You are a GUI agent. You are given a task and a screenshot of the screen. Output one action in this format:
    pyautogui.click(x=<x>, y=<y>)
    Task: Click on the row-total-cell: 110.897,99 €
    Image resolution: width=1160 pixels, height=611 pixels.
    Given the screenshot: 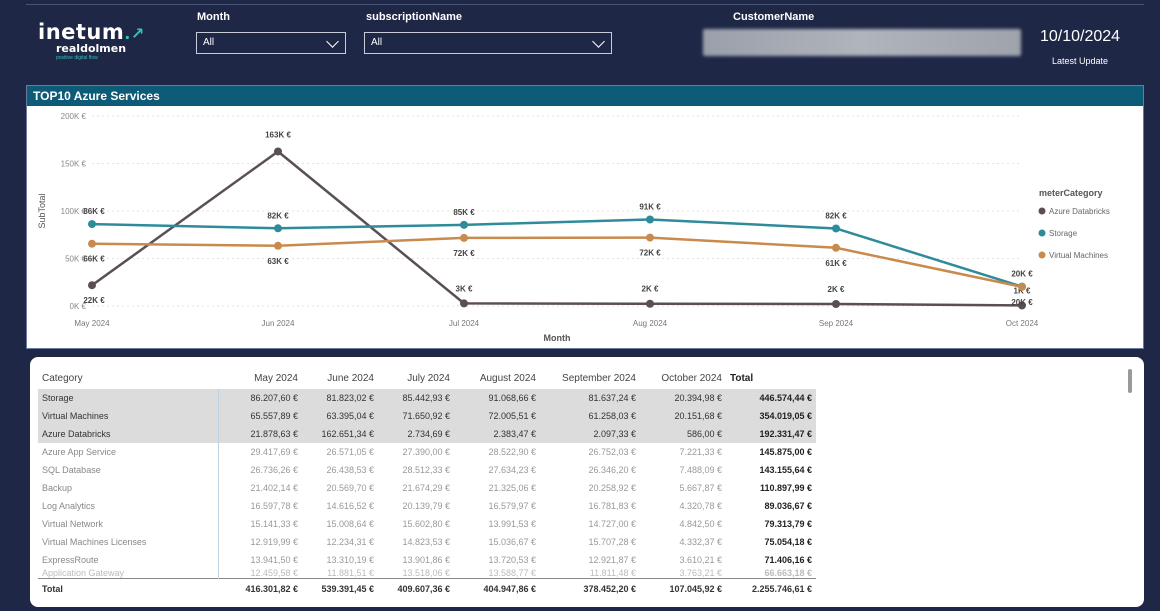 What is the action you would take?
    pyautogui.click(x=785, y=488)
    